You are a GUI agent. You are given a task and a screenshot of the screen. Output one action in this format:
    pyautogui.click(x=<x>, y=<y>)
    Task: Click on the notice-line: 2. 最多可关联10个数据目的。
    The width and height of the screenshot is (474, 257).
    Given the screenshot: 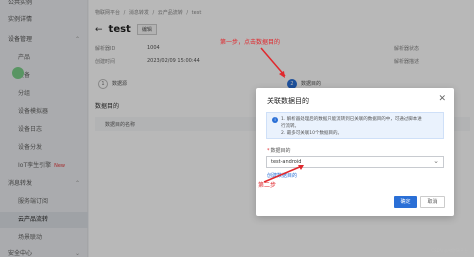 What is the action you would take?
    pyautogui.click(x=311, y=133)
    